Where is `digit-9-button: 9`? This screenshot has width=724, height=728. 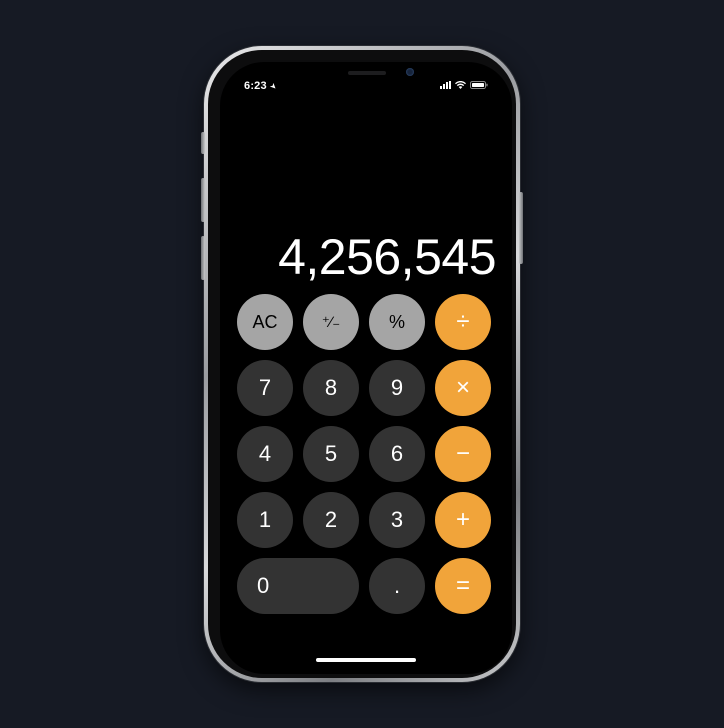
digit-9-button: 9 is located at coordinates (397, 388).